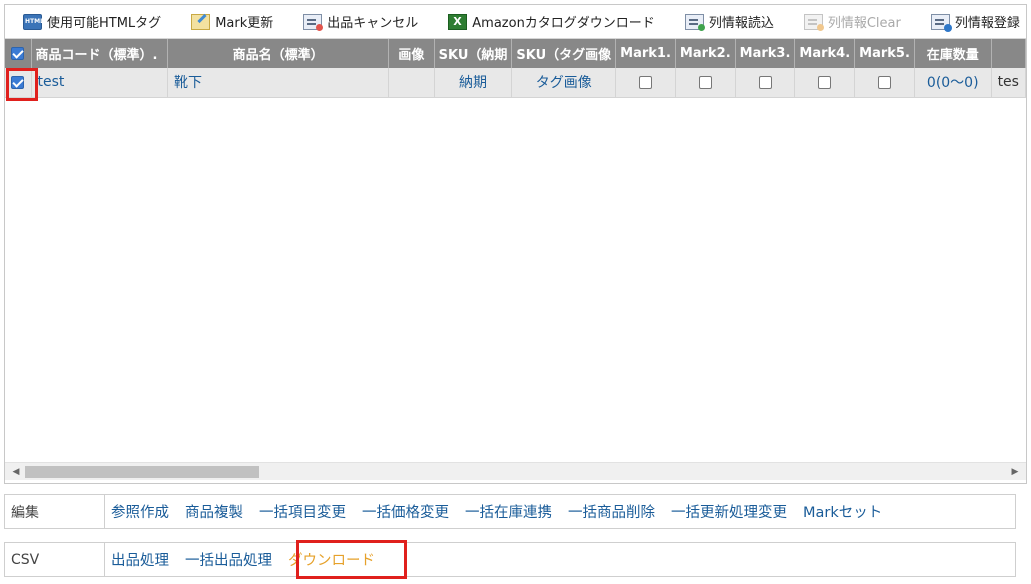  I want to click on column-header-mark1: Mark1., so click(645, 53).